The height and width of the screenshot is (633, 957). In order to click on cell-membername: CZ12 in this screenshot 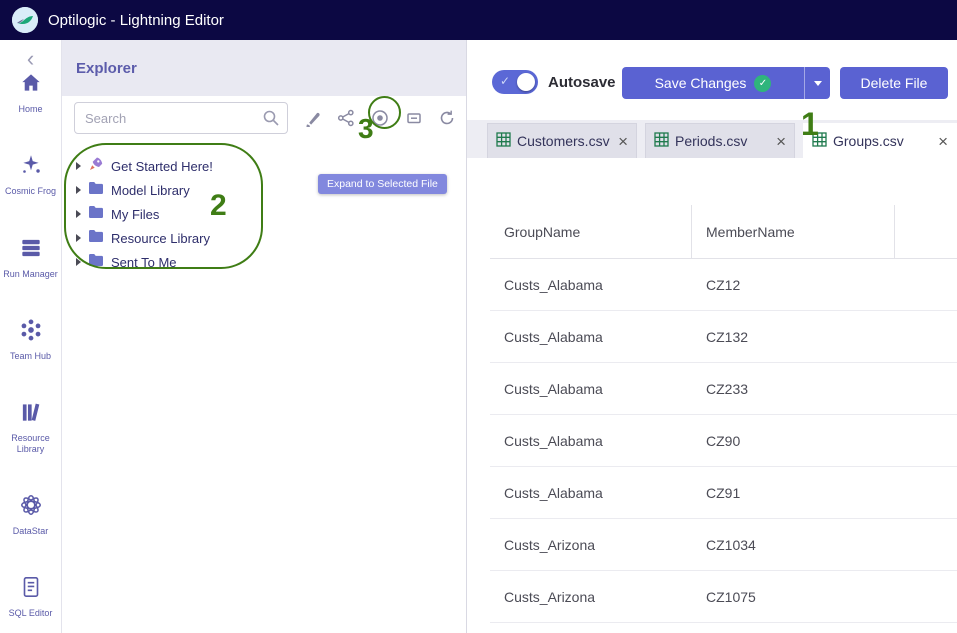, I will do `click(793, 284)`.